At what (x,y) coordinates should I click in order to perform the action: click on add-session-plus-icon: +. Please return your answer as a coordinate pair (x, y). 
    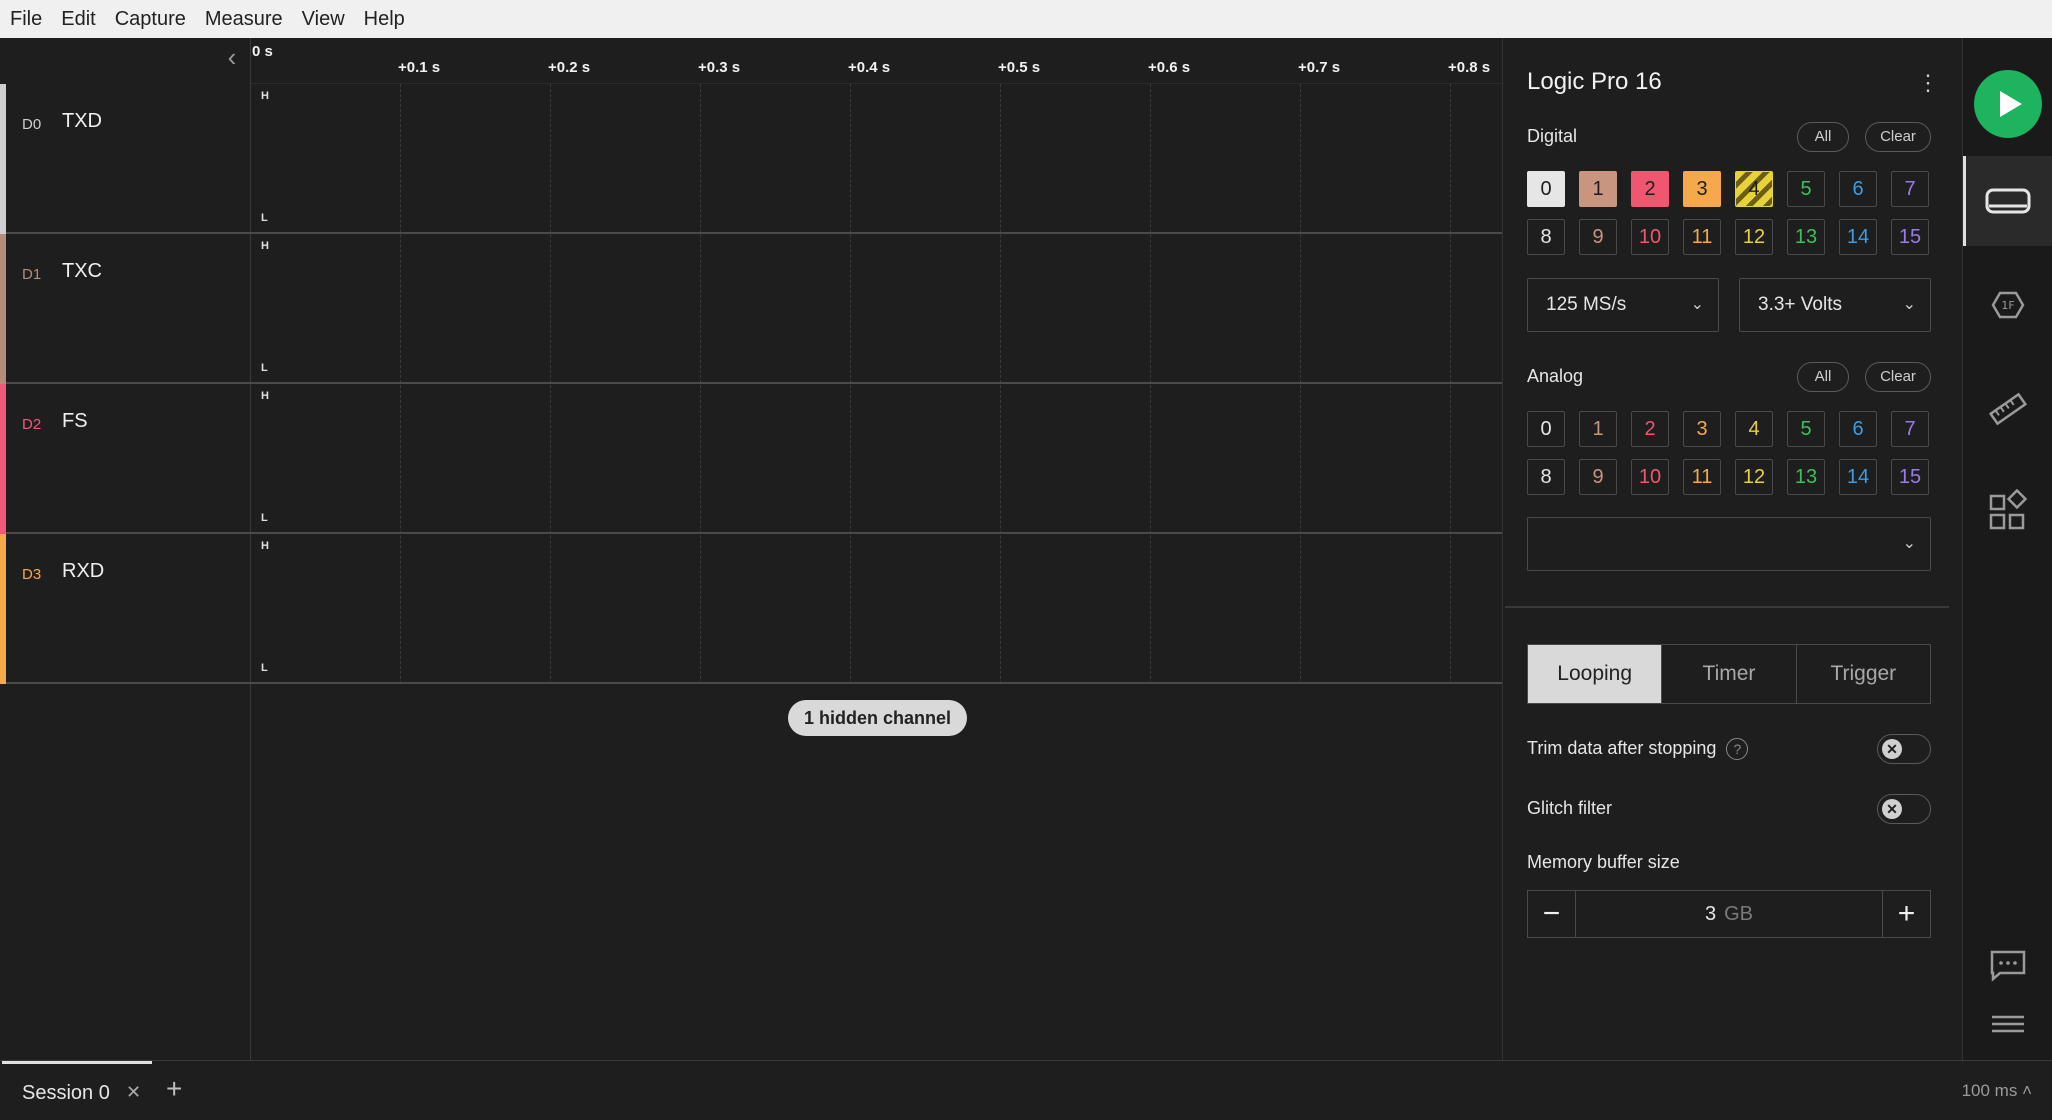
    Looking at the image, I should click on (174, 1089).